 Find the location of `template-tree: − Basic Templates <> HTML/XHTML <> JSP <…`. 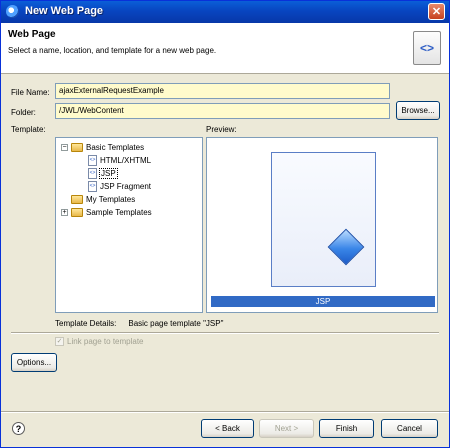

template-tree: − Basic Templates <> HTML/XHTML <> JSP <… is located at coordinates (129, 225).